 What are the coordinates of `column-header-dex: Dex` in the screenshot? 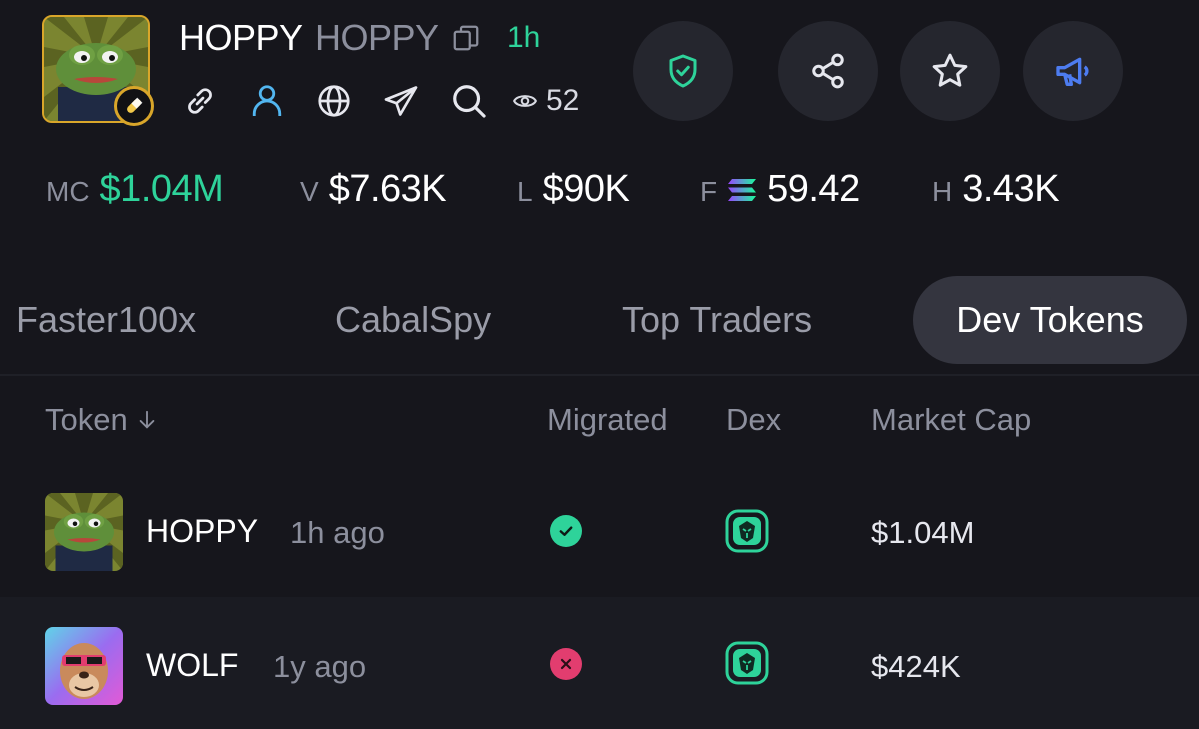 It's located at (753, 420).